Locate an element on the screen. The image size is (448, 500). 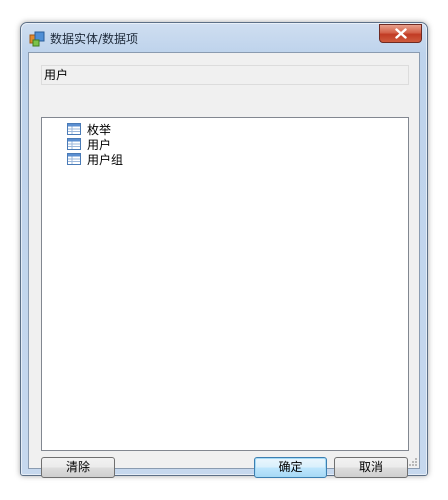
clear-button: 清除 is located at coordinates (78, 467).